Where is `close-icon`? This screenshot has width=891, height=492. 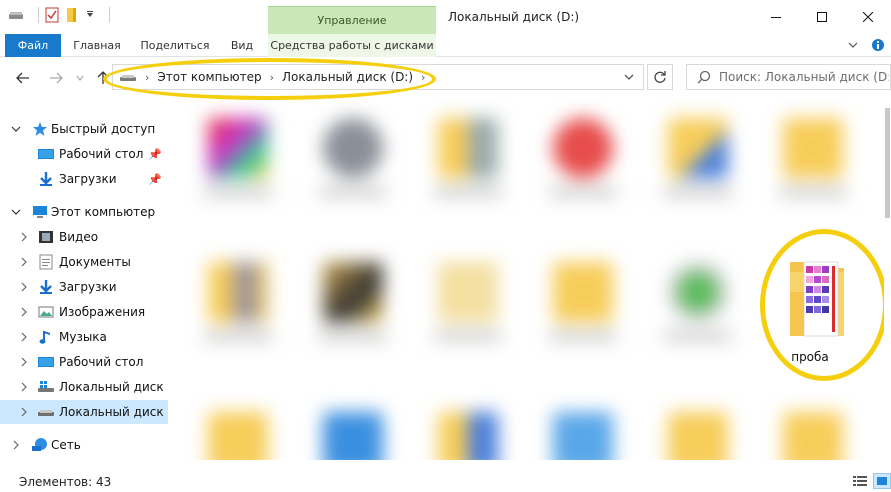
close-icon is located at coordinates (868, 17).